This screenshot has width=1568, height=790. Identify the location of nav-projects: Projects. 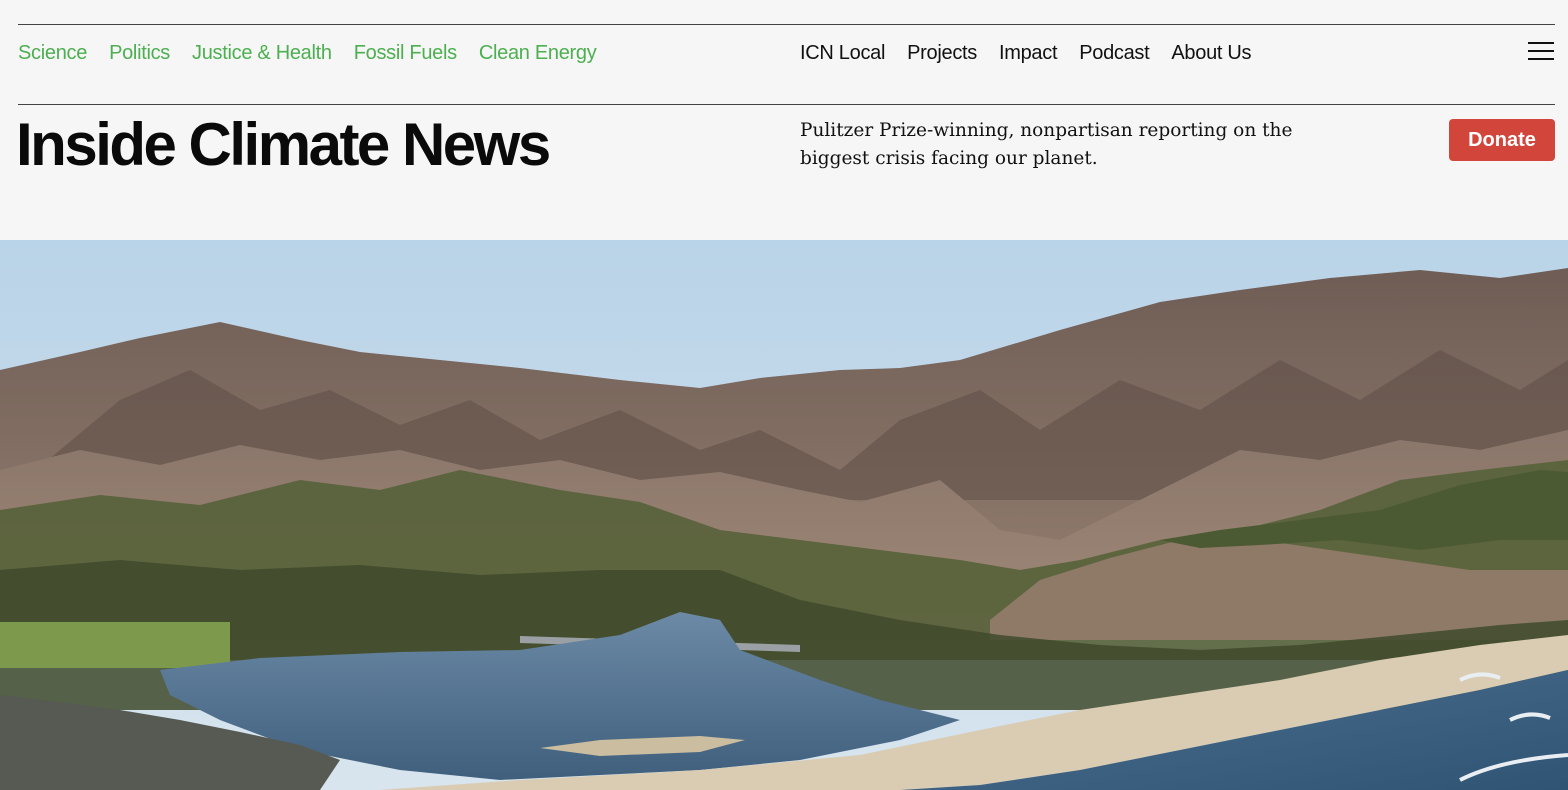
(942, 53).